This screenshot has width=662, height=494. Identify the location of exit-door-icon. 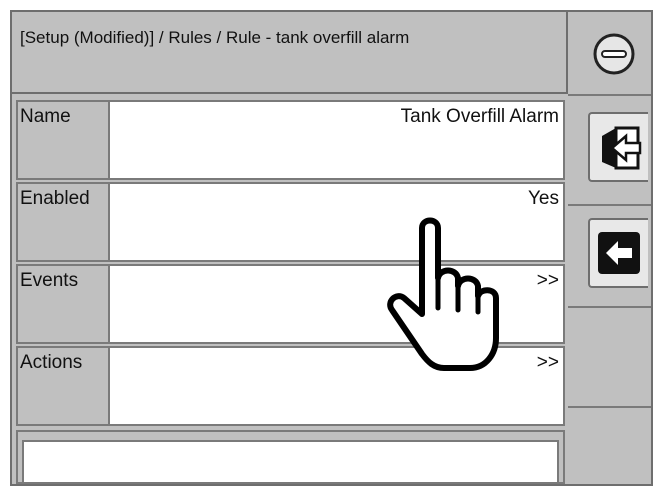
(622, 148).